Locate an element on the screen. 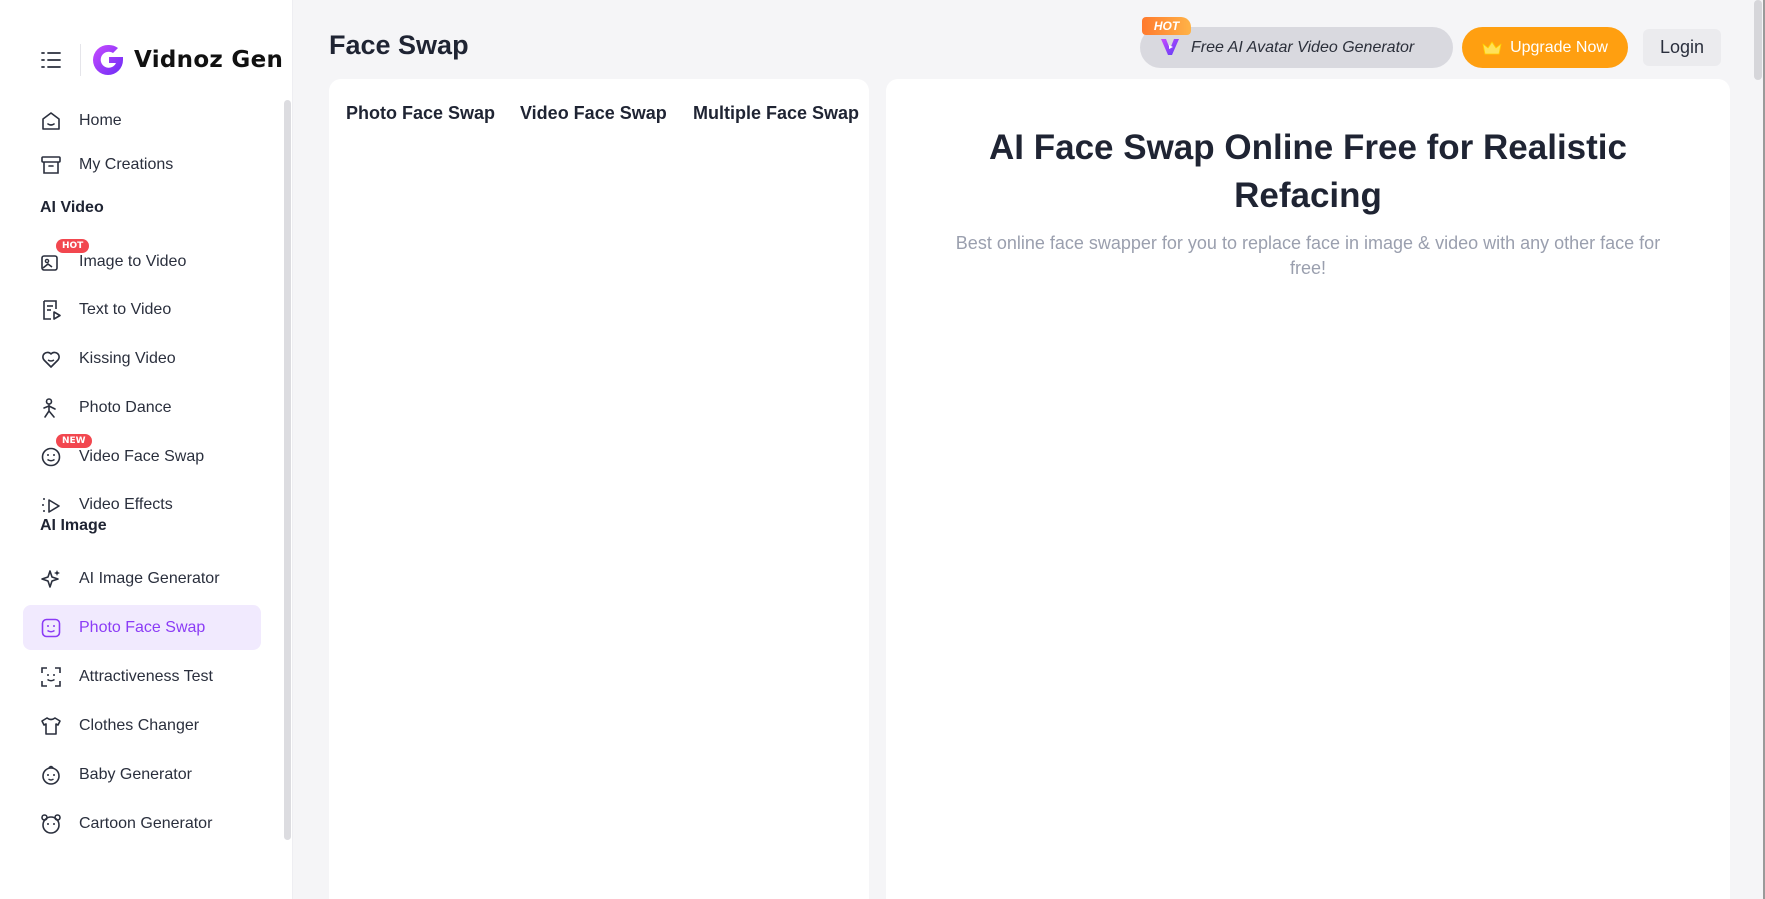 The image size is (1765, 899). sidebar-item-label: Attractiveness Test is located at coordinates (146, 676).